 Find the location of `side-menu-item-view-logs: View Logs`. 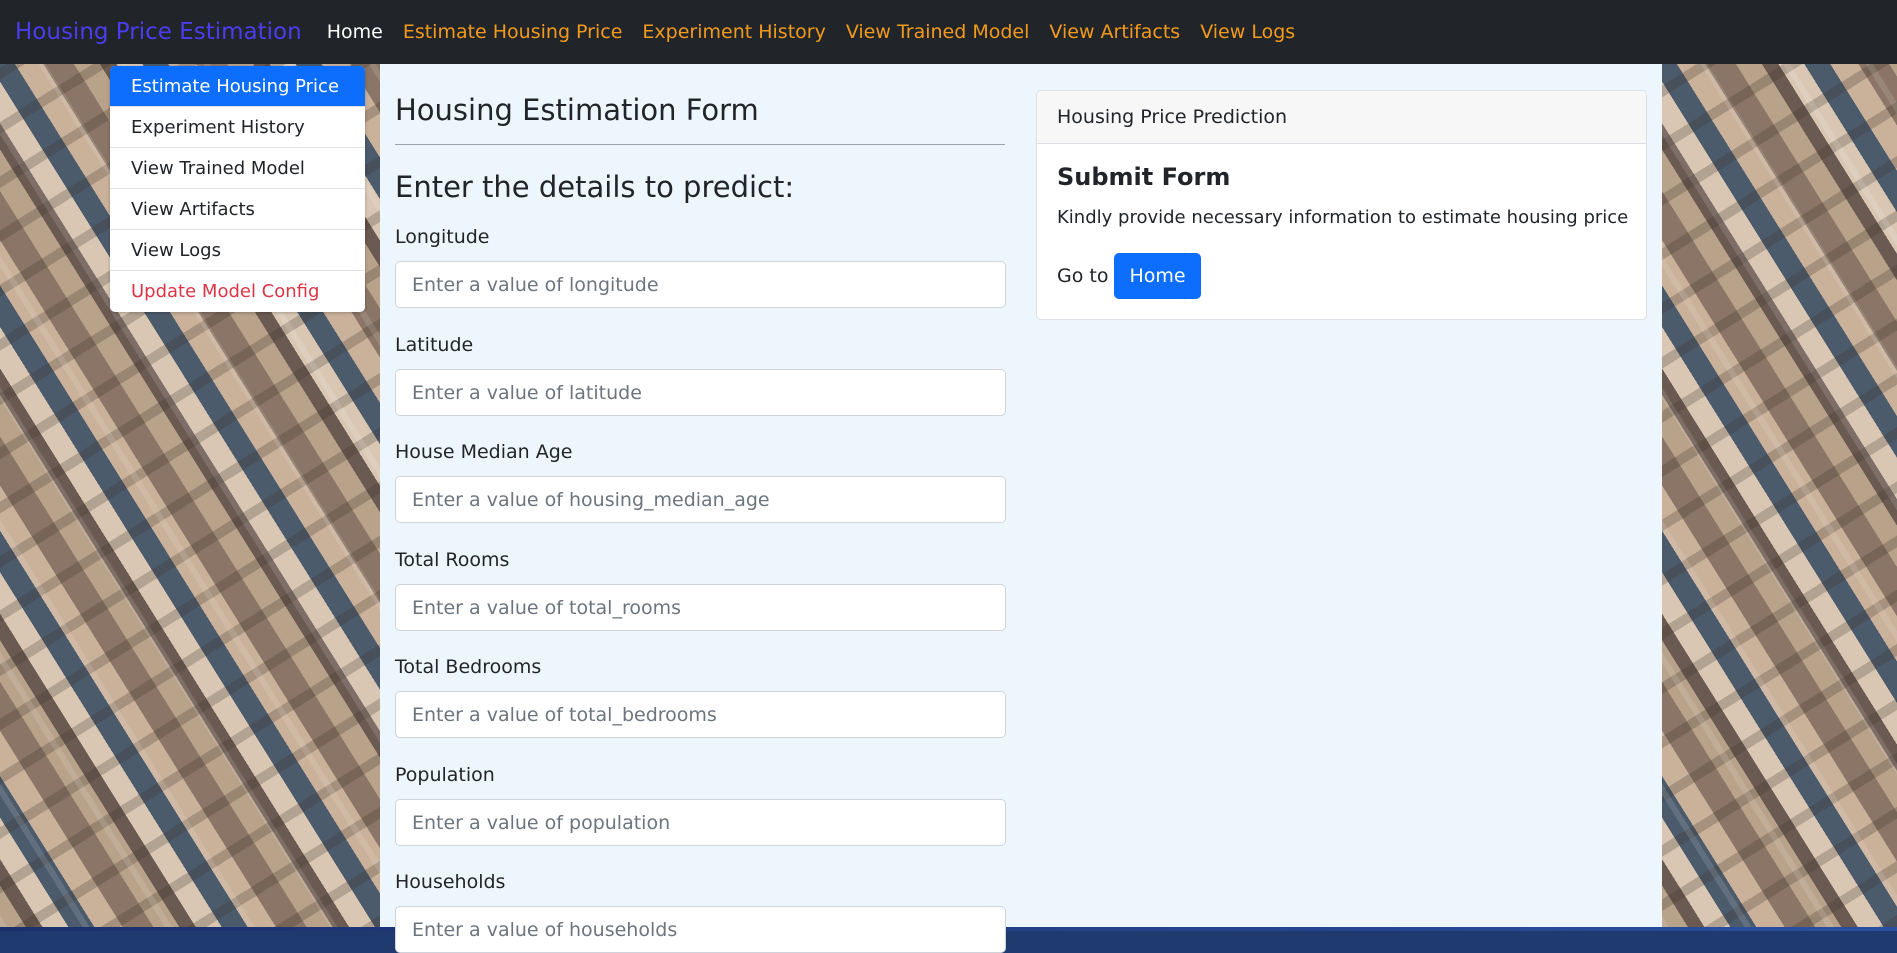

side-menu-item-view-logs: View Logs is located at coordinates (237, 250).